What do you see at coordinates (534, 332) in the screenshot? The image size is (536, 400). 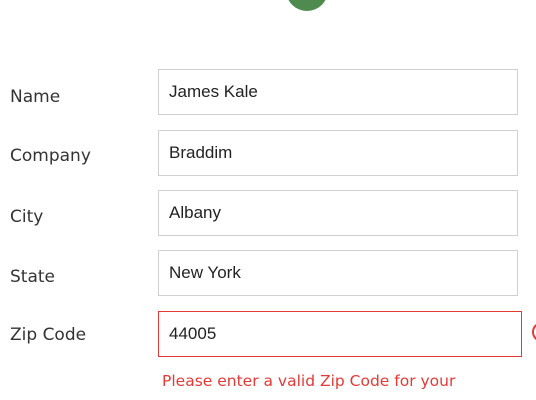 I see `error-circle-icon` at bounding box center [534, 332].